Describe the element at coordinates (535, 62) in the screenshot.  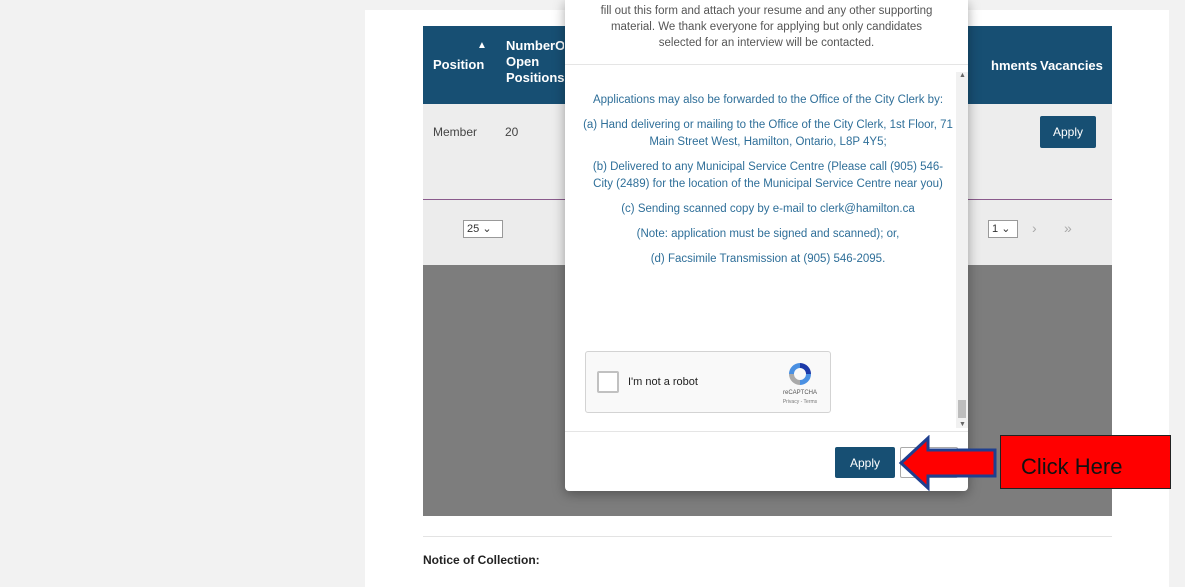
I see `header-number-open-positions: NumberOf Open Positions` at that location.